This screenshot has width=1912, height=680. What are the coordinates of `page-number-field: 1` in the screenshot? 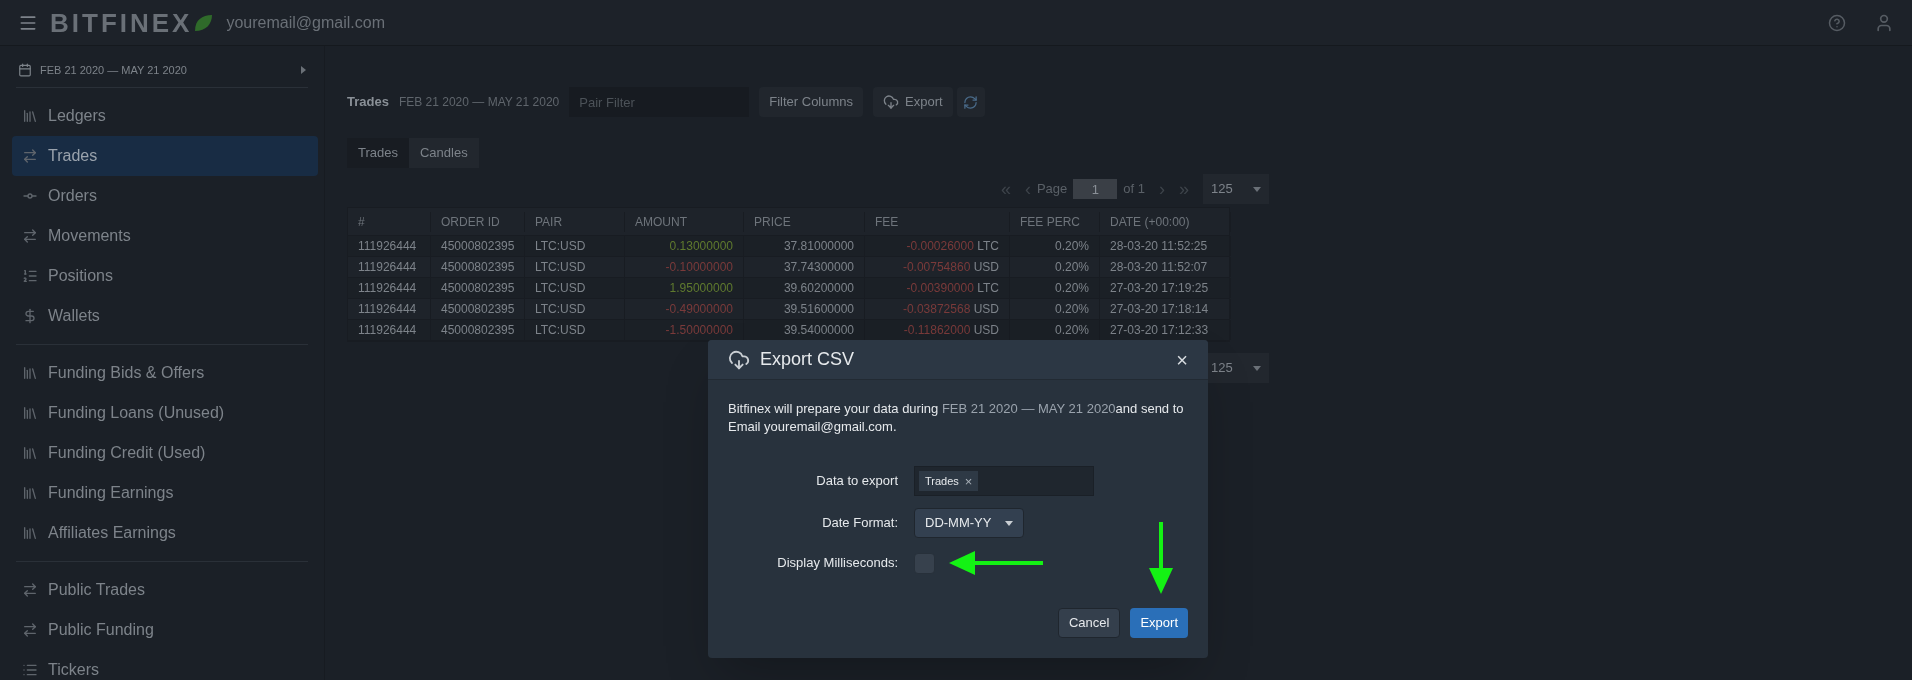 It's located at (1095, 189).